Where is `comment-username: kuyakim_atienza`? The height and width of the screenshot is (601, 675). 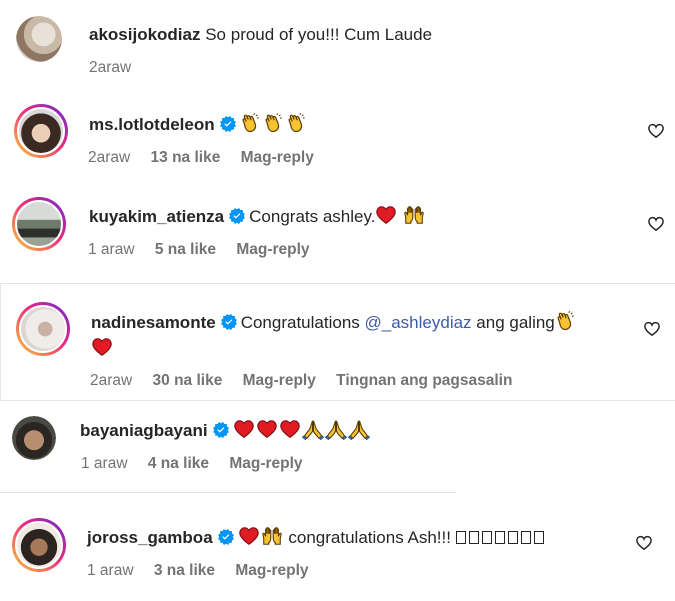 comment-username: kuyakim_atienza is located at coordinates (156, 216).